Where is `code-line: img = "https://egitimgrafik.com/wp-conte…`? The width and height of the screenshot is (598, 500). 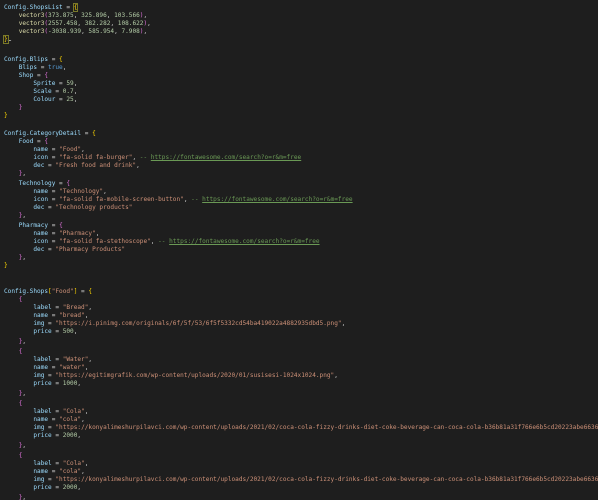
code-line: img = "https://egitimgrafik.com/wp-conte… is located at coordinates (171, 376).